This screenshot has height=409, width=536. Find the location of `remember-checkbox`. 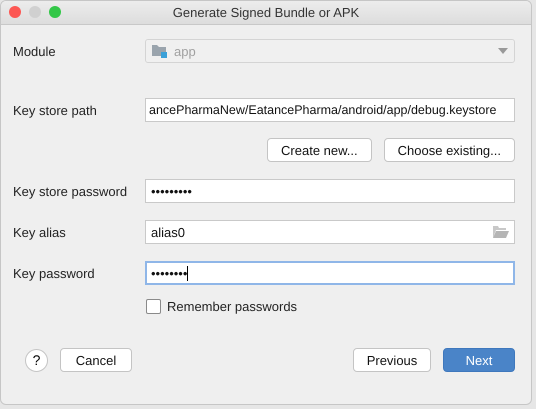

remember-checkbox is located at coordinates (153, 306).